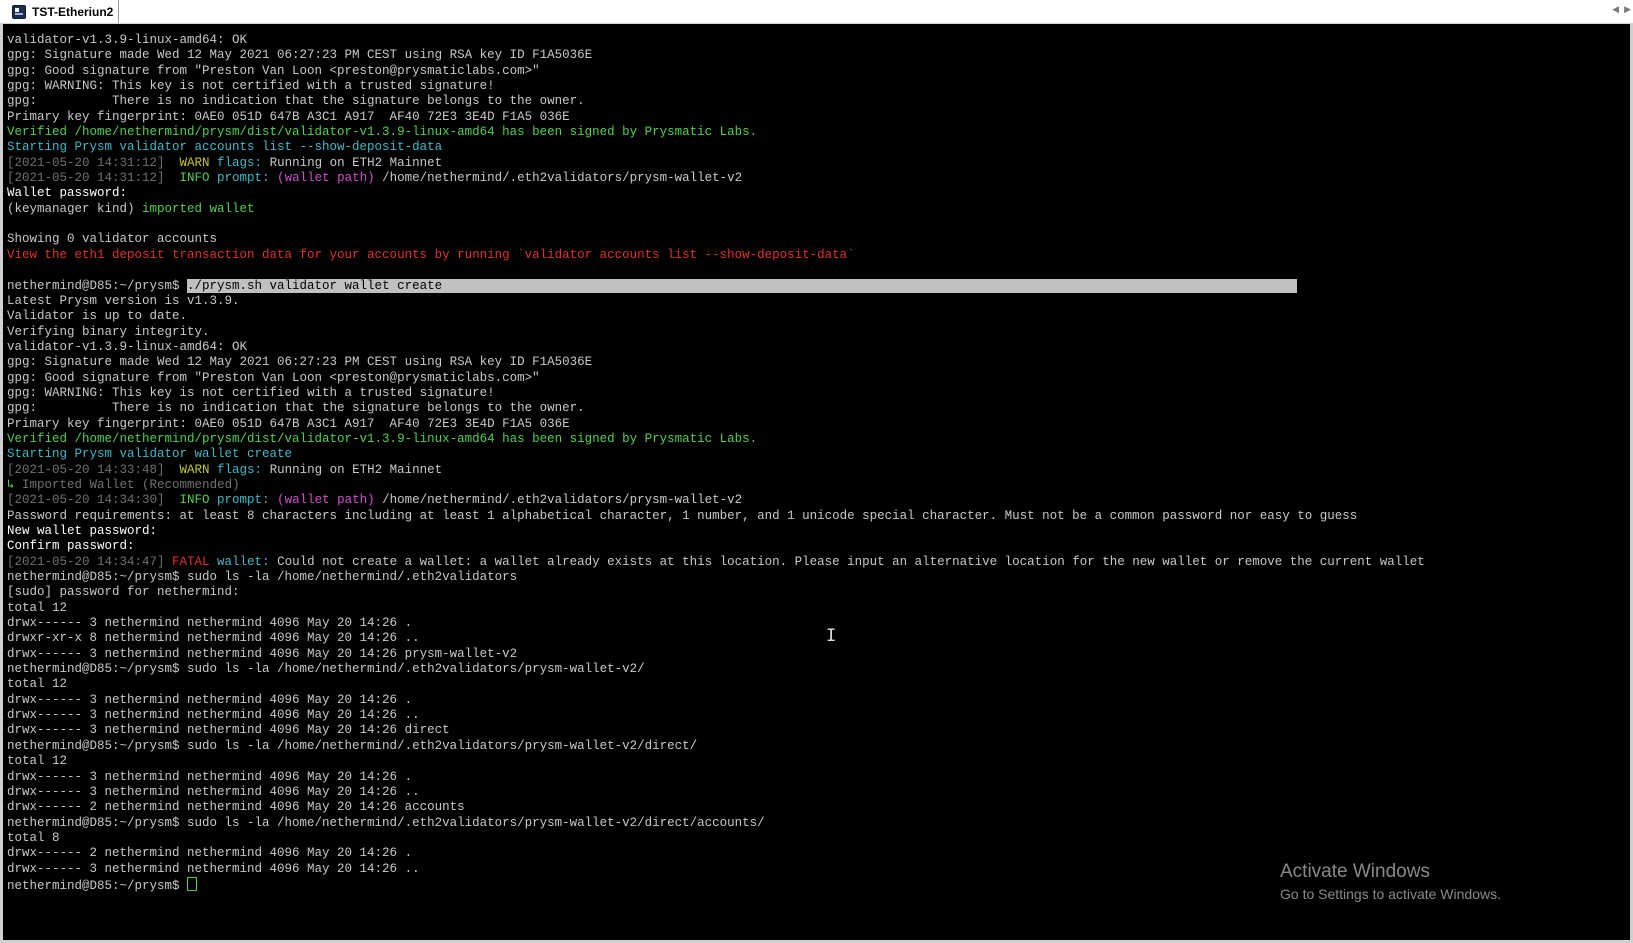 This screenshot has height=943, width=1633. I want to click on tab-scroll-right-icon: ▶, so click(1627, 9).